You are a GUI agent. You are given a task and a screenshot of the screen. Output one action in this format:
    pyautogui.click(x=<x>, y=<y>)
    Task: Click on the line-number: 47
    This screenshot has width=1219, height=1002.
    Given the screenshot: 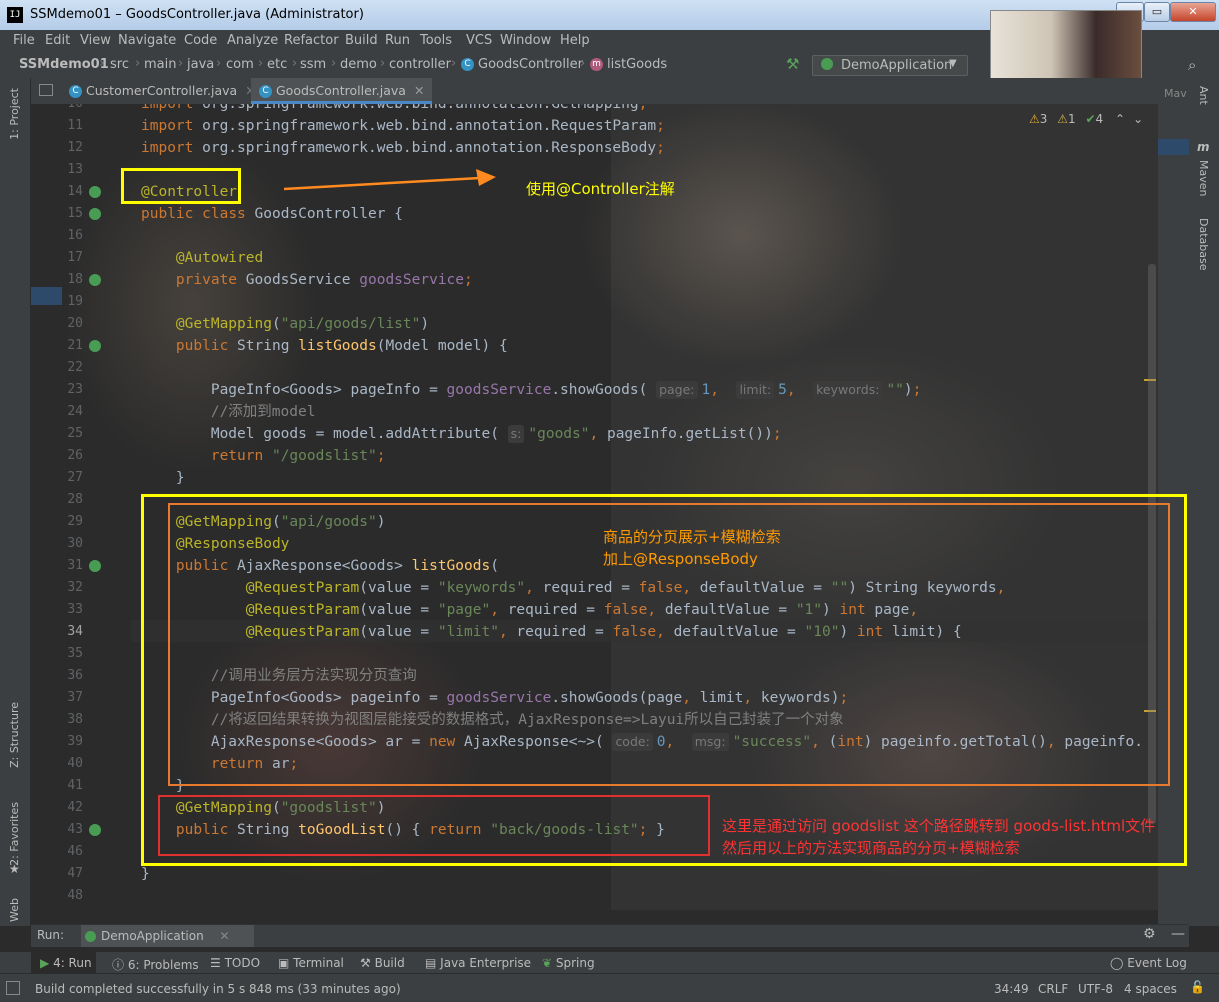 What is the action you would take?
    pyautogui.click(x=57, y=874)
    